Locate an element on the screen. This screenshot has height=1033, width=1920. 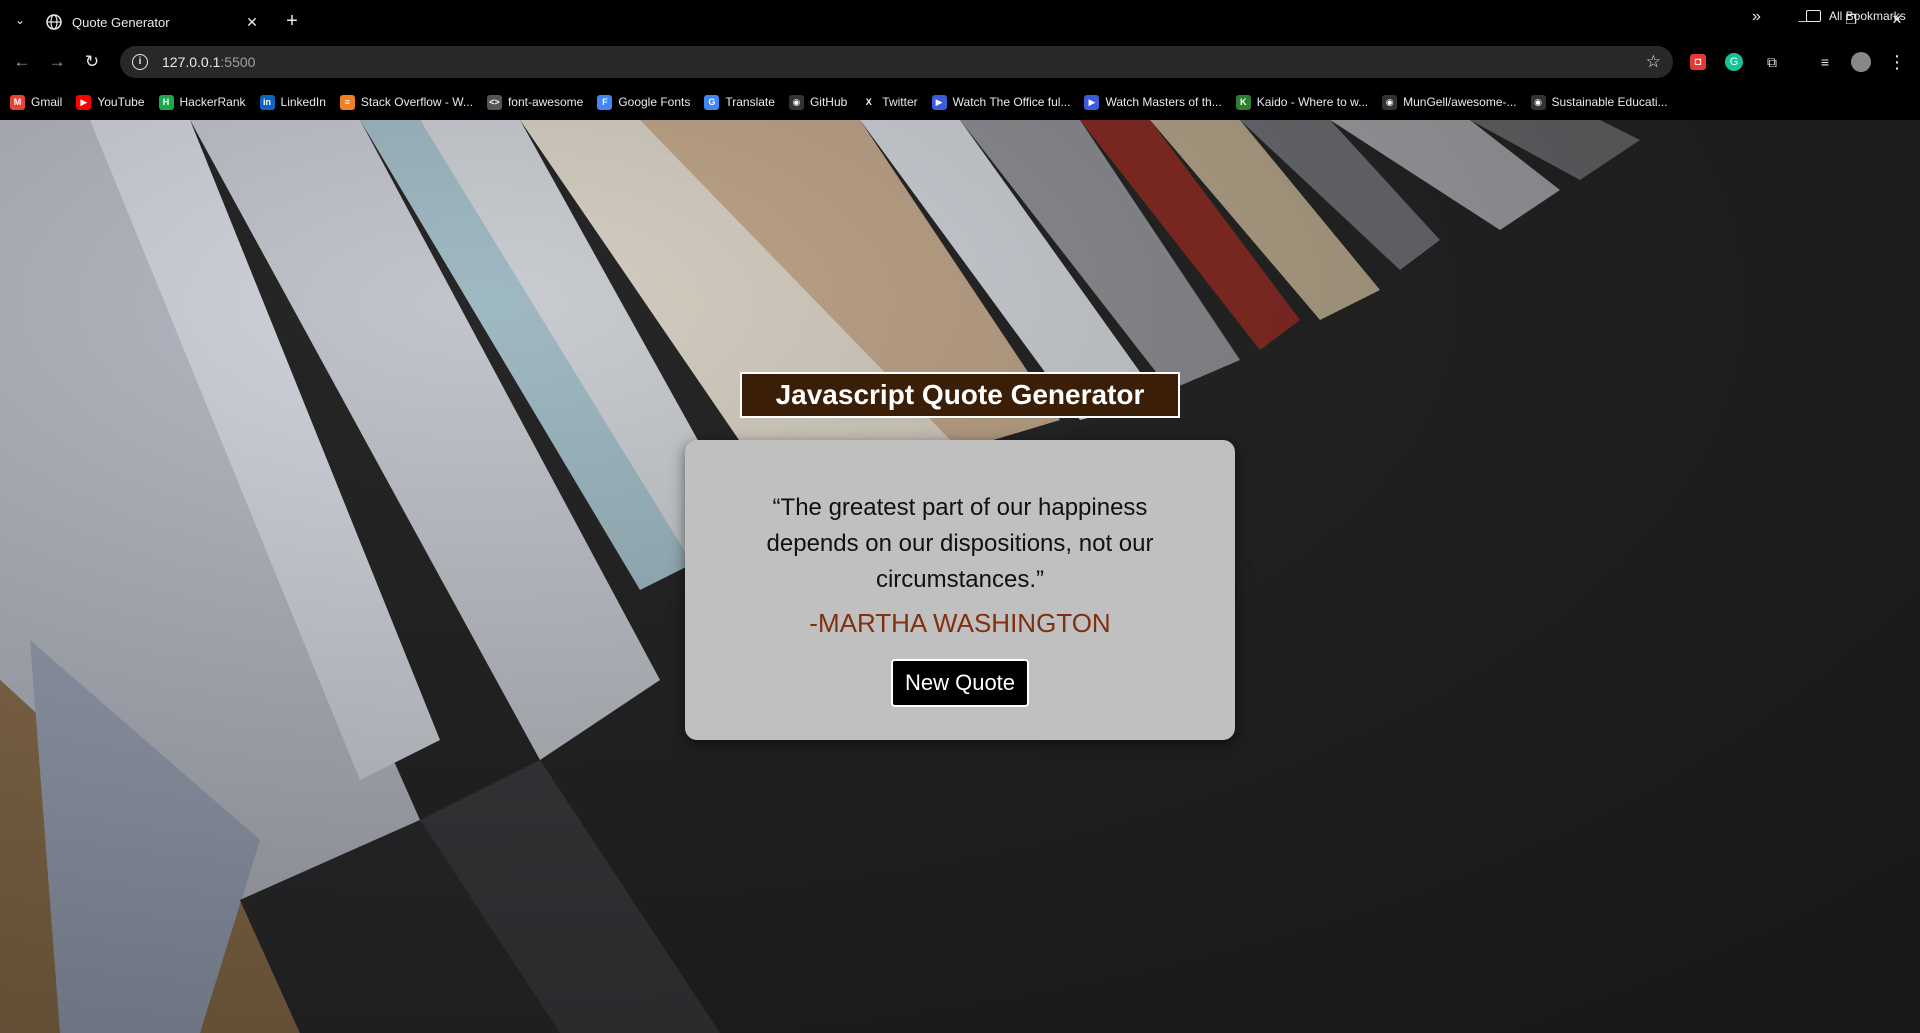
bookmark-label: GitHub is located at coordinates (828, 102).